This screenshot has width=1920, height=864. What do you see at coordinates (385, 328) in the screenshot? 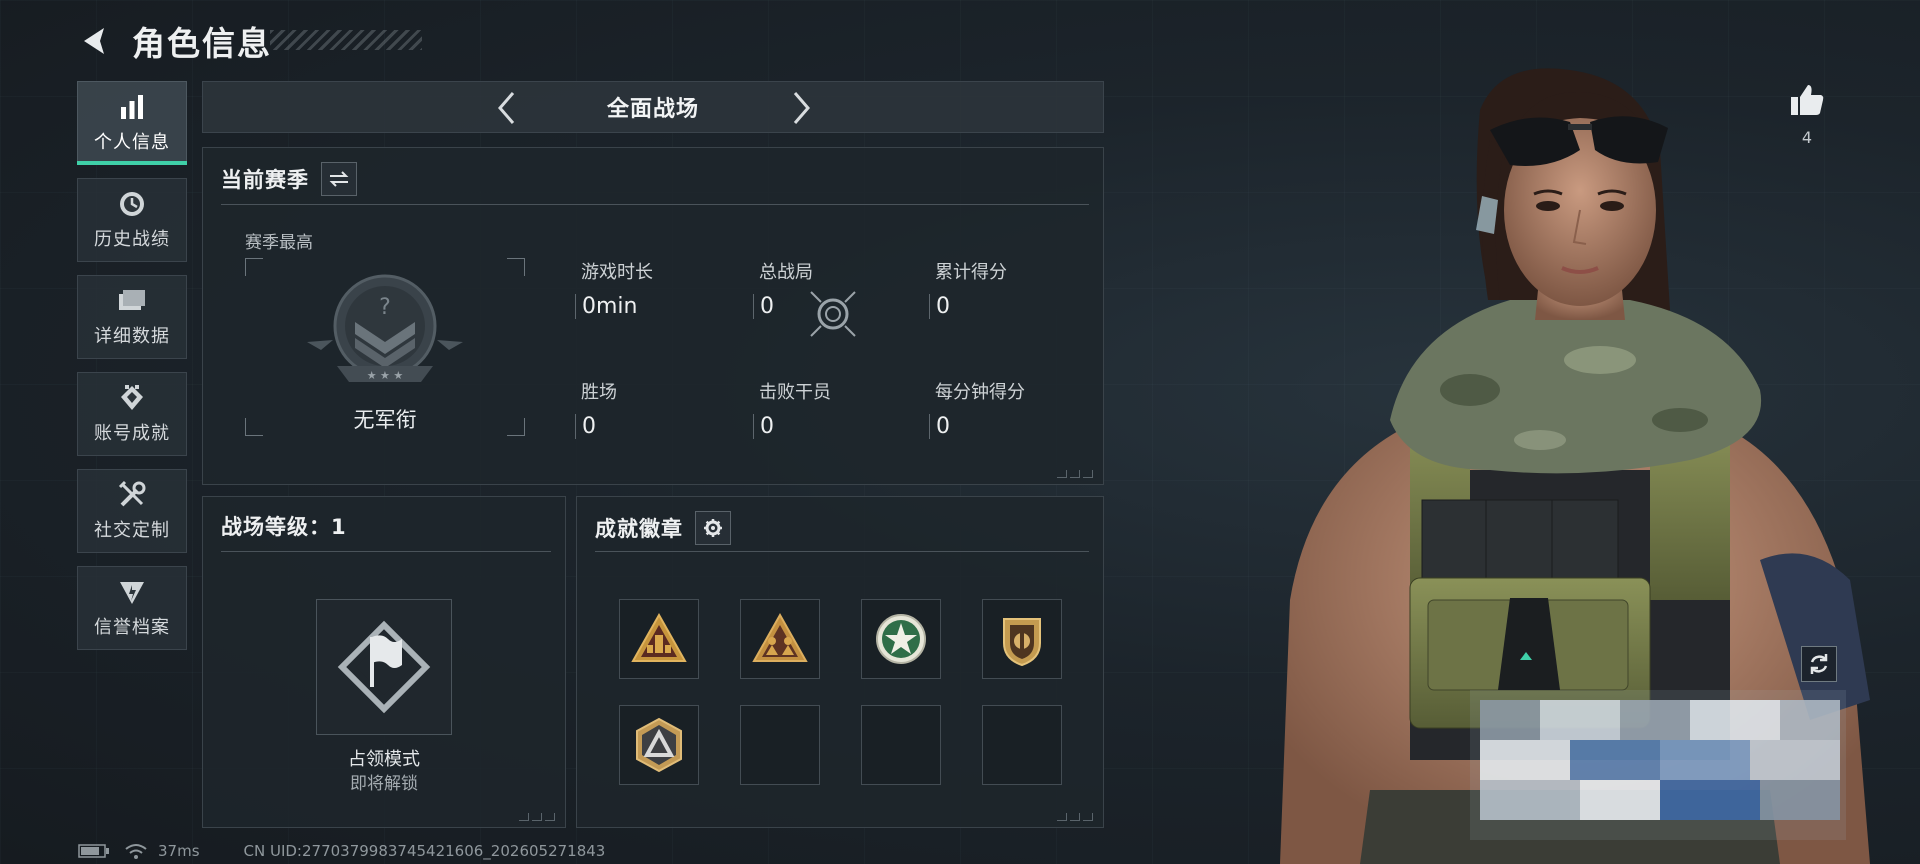
I see `rank-emblem-icon: ? ★ ★ ★` at bounding box center [385, 328].